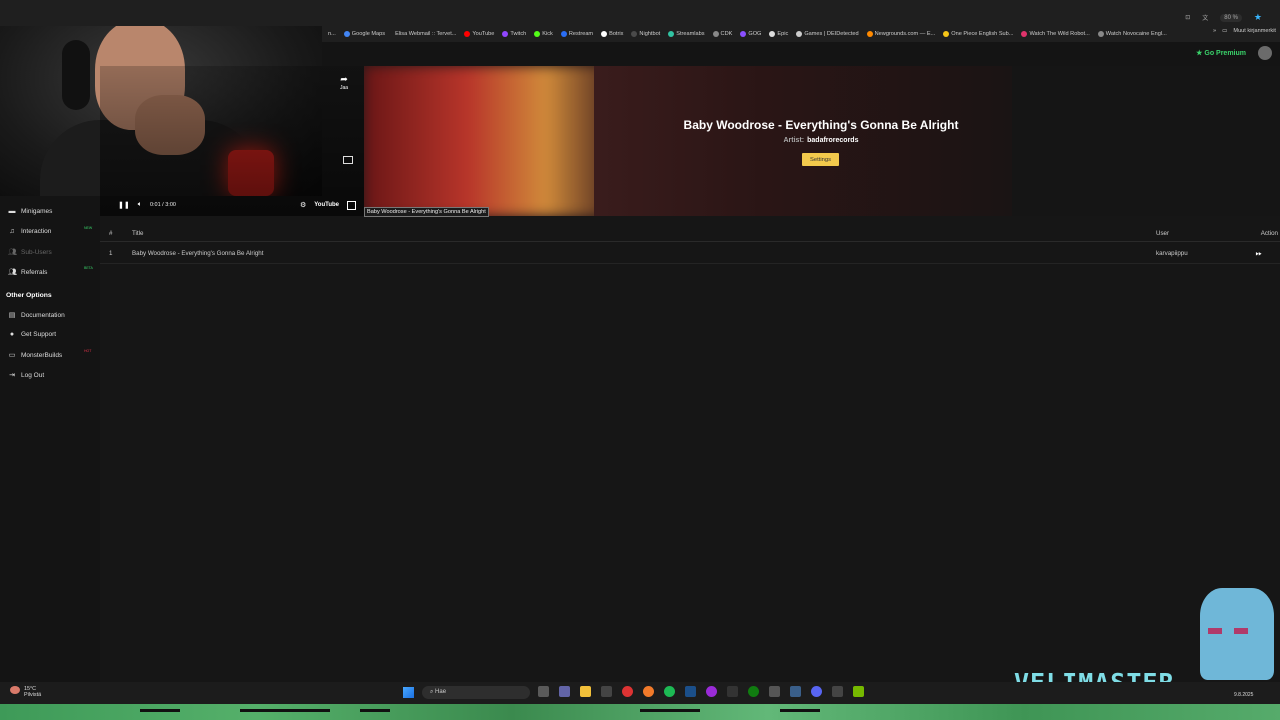 This screenshot has width=1280, height=720. What do you see at coordinates (648, 691) in the screenshot?
I see `firefox-icon` at bounding box center [648, 691].